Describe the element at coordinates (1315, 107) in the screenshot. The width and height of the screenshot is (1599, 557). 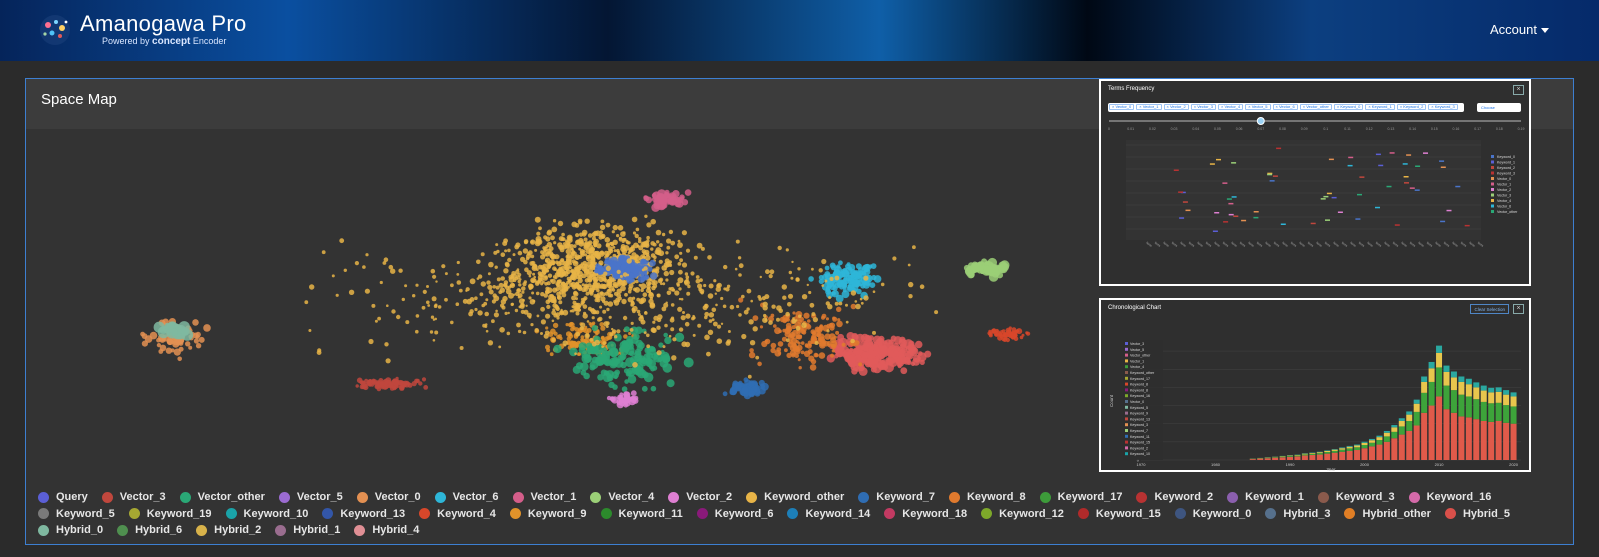
I see `term-chip: × Vector_other` at that location.